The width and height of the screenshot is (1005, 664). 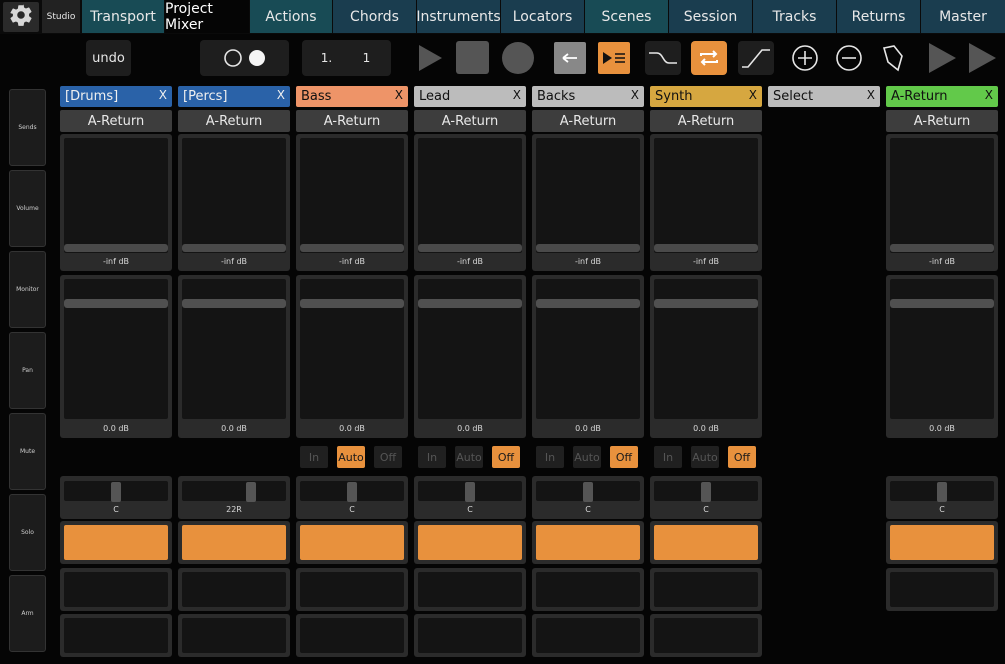 I want to click on track-header: [Percs] X, so click(x=234, y=96).